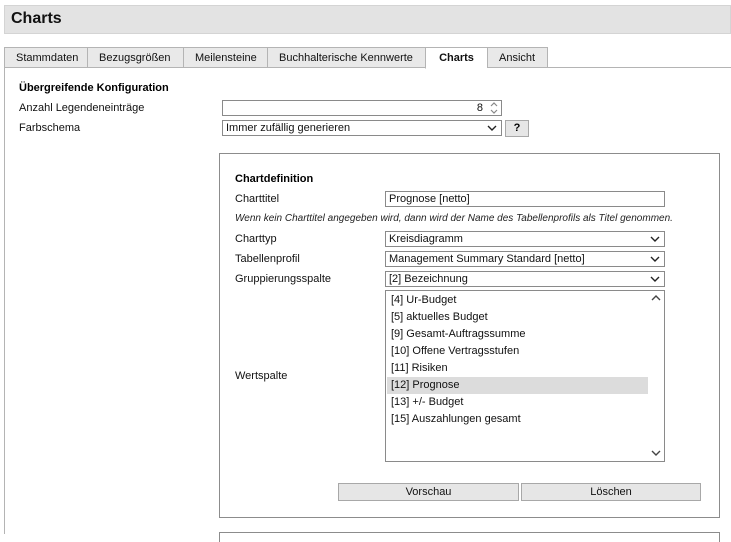  Describe the element at coordinates (494, 108) in the screenshot. I see `spinner-icon` at that location.